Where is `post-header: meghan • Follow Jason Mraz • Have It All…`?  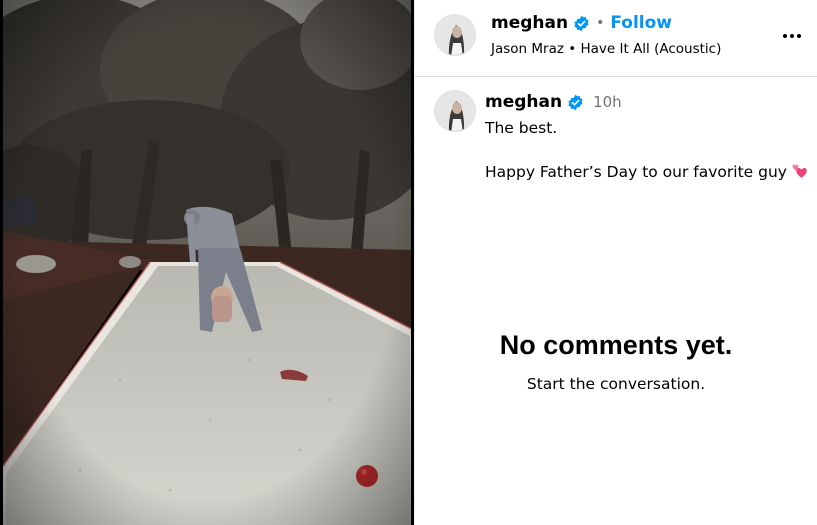
post-header: meghan • Follow Jason Mraz • Have It All… is located at coordinates (616, 38).